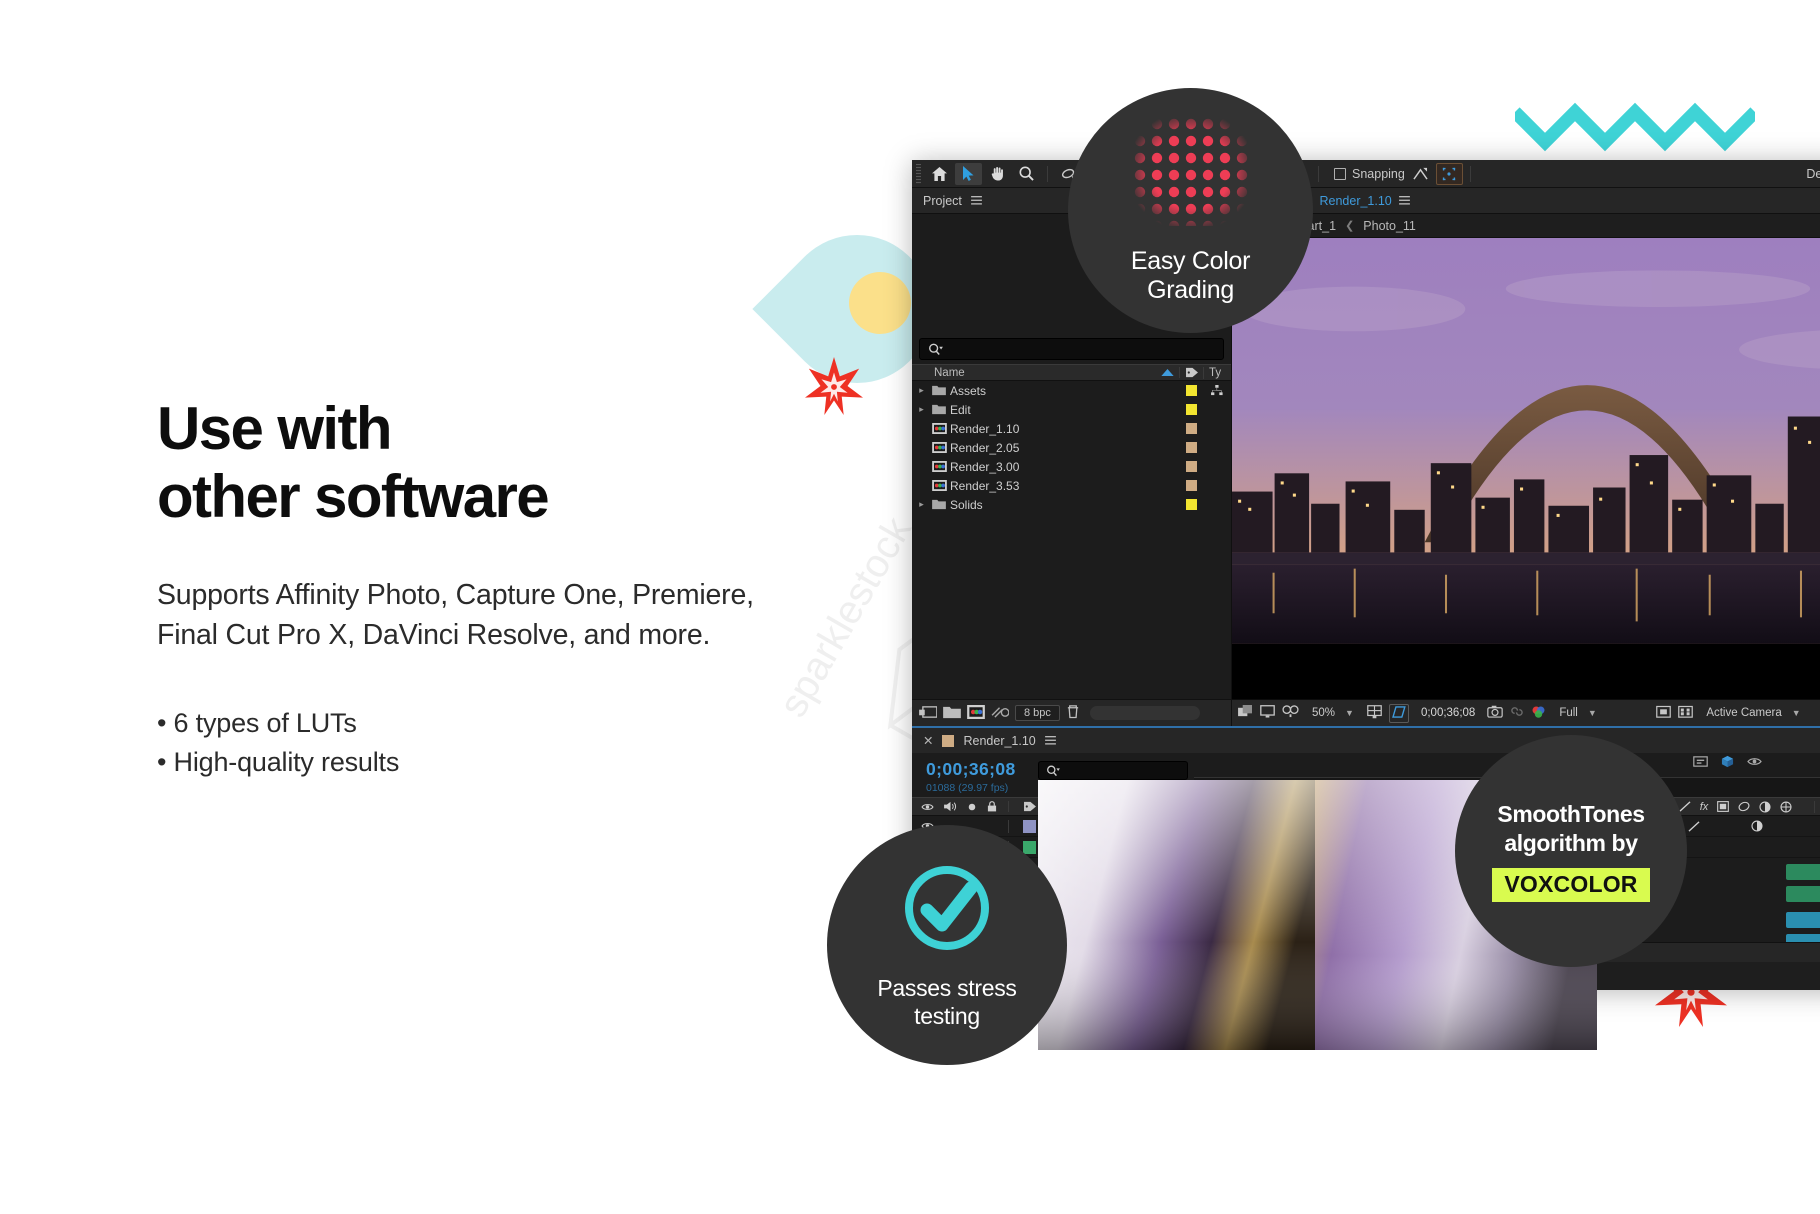  I want to click on list-item: ▸ Solids, so click(1071, 504).